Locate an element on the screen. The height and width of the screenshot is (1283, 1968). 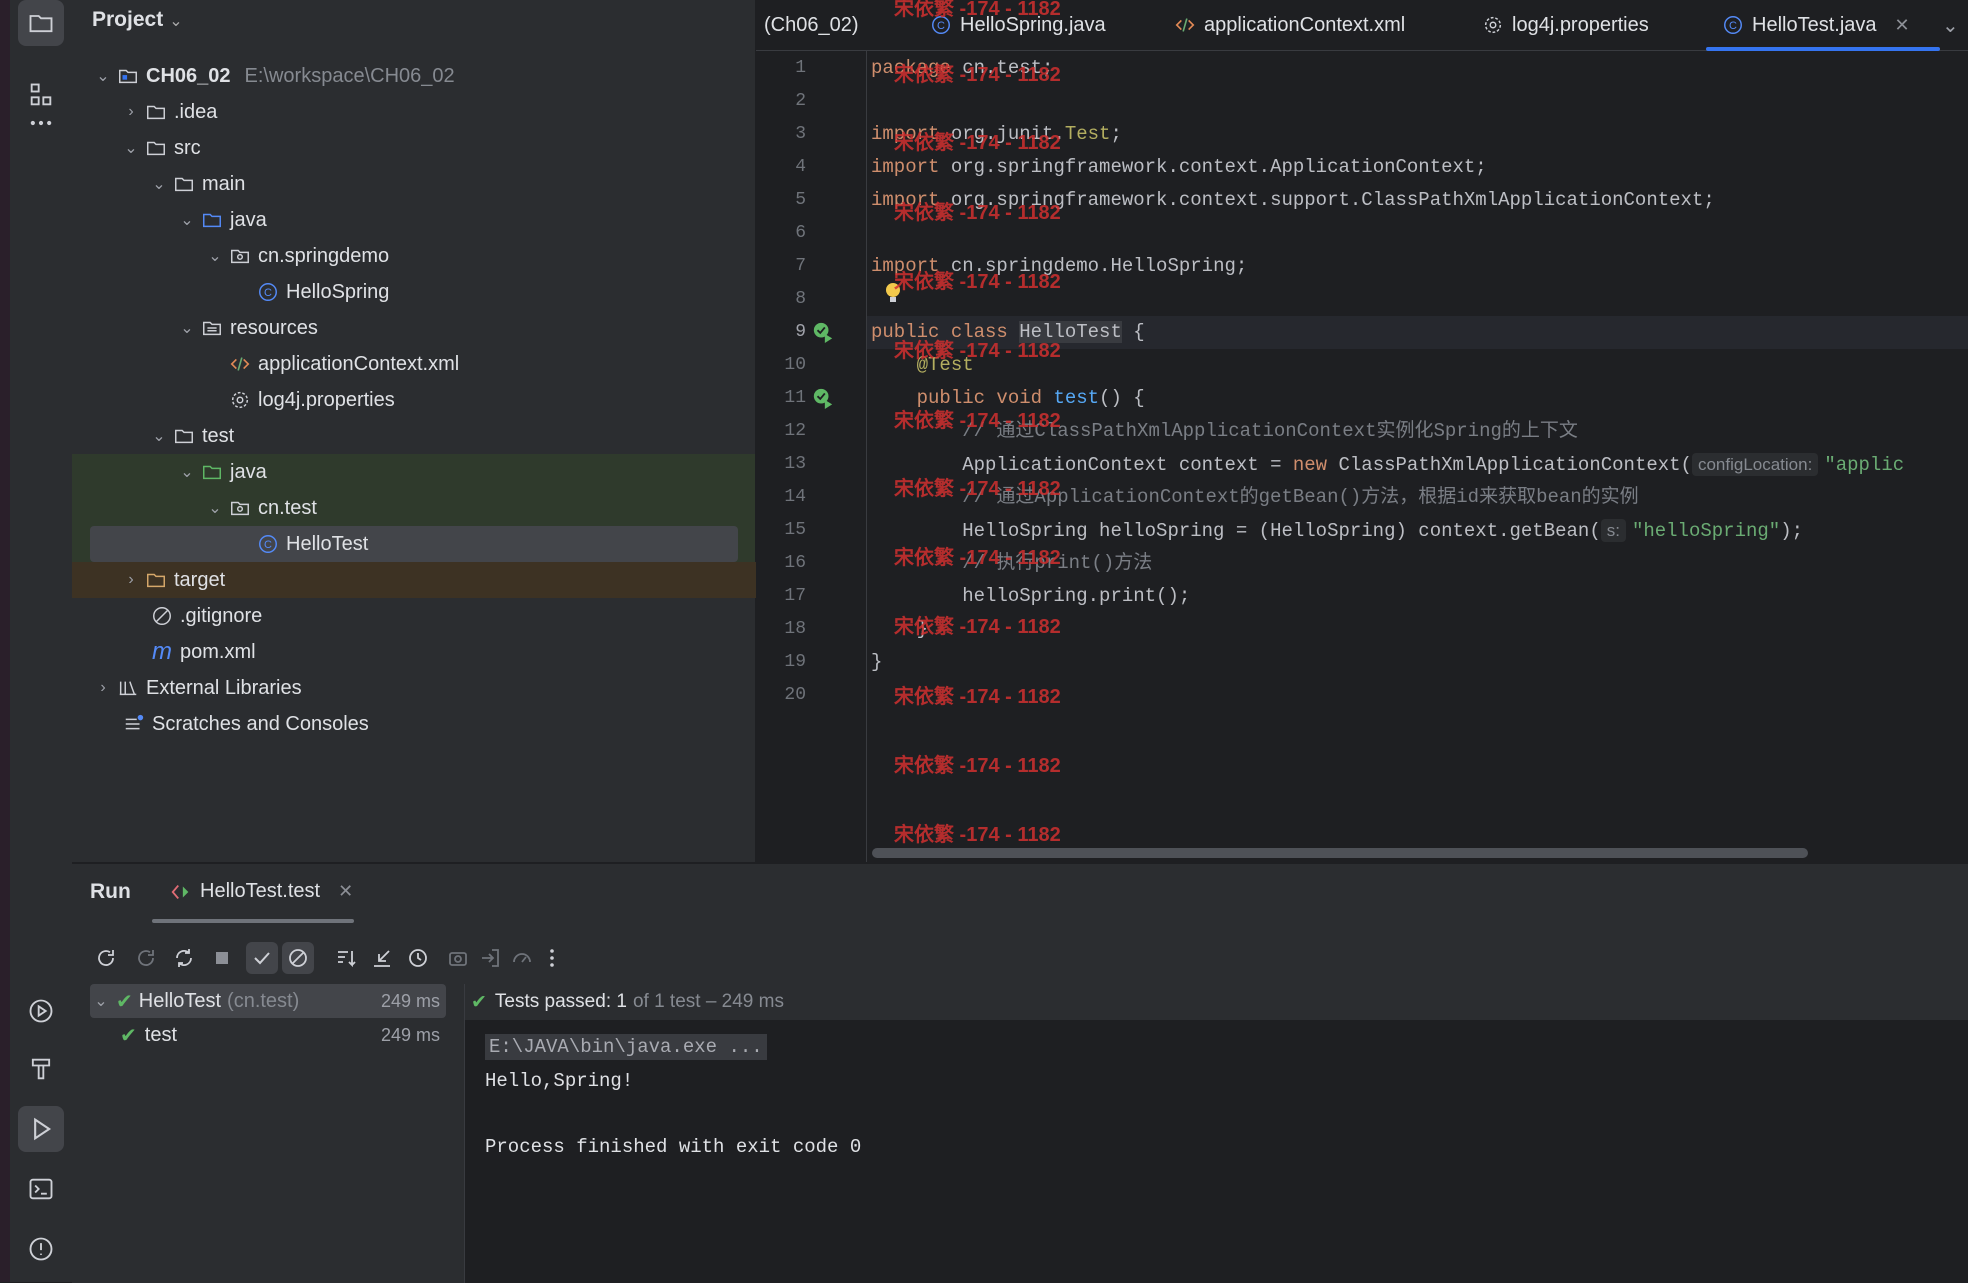
terminal-tool-icon is located at coordinates (41, 1189).